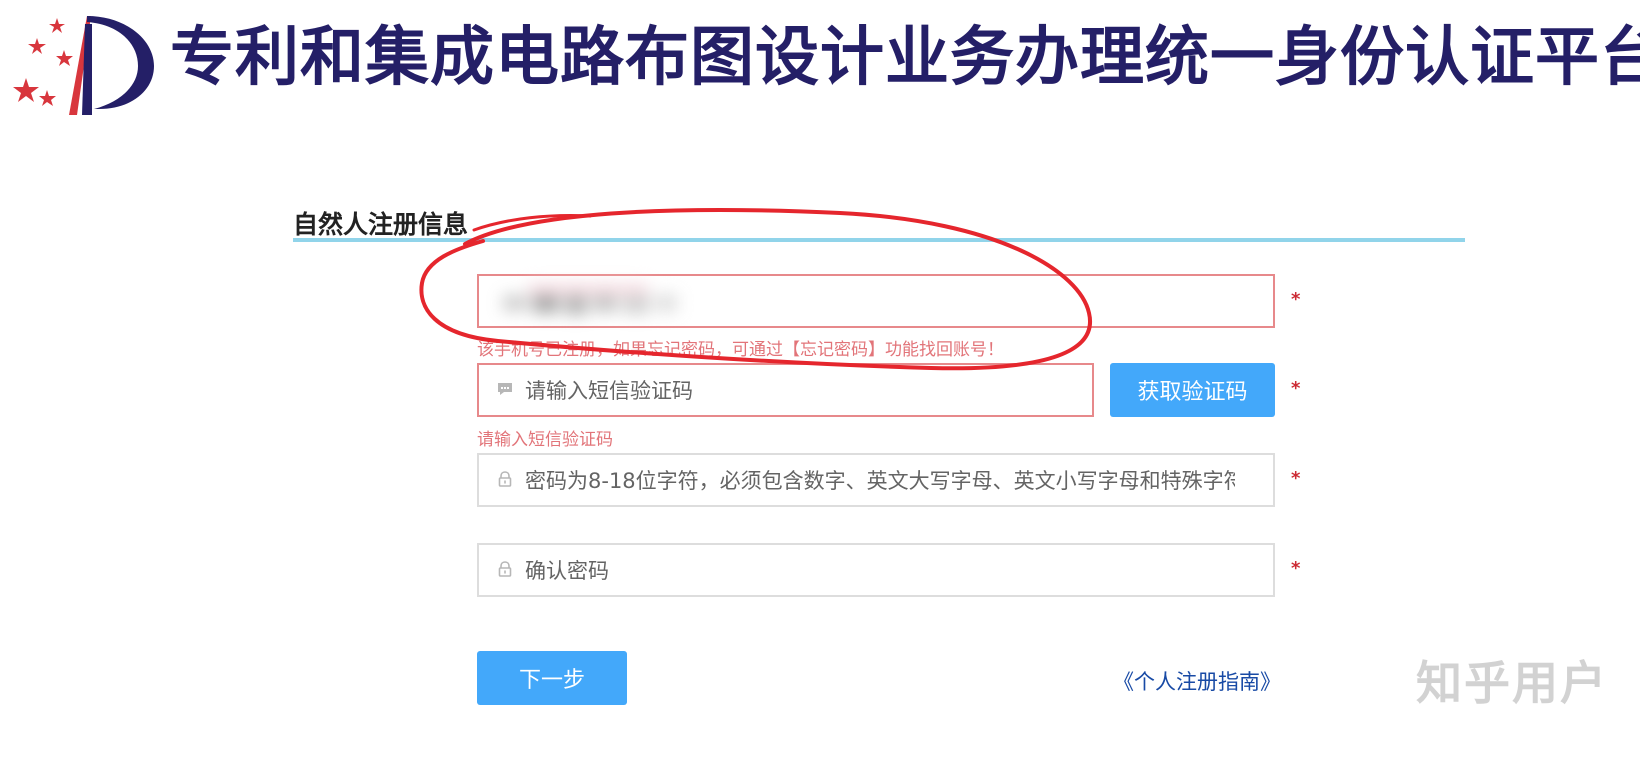 The image size is (1640, 769). I want to click on sms-required-mark: *, so click(1296, 388).